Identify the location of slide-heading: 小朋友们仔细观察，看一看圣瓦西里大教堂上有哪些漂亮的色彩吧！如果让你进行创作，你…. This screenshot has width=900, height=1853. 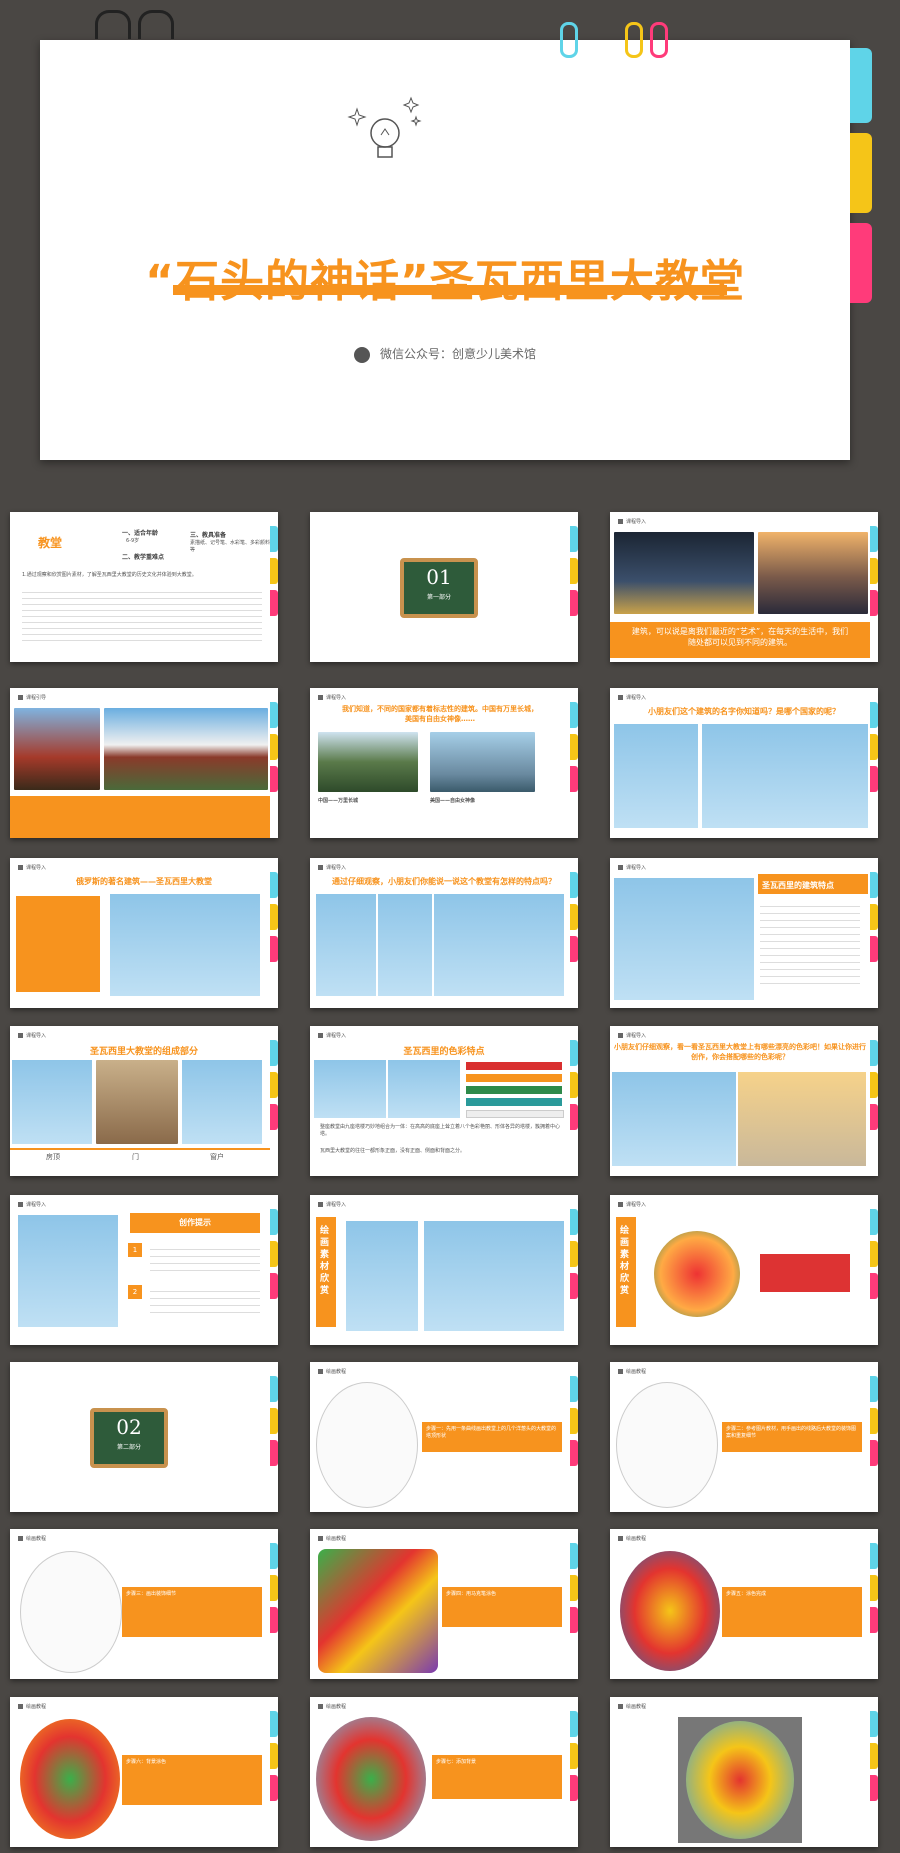
(740, 1052).